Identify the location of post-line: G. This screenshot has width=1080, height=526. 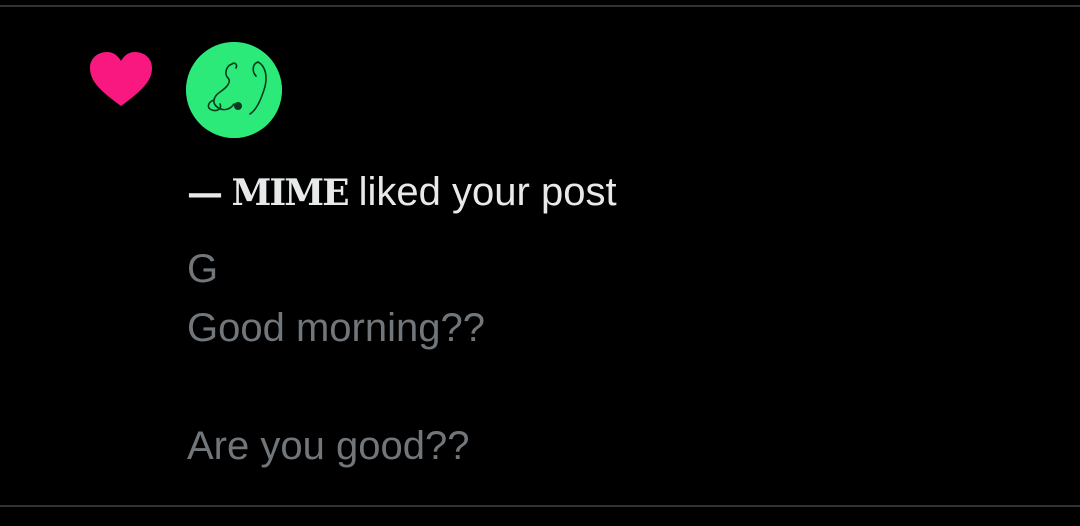
(203, 269).